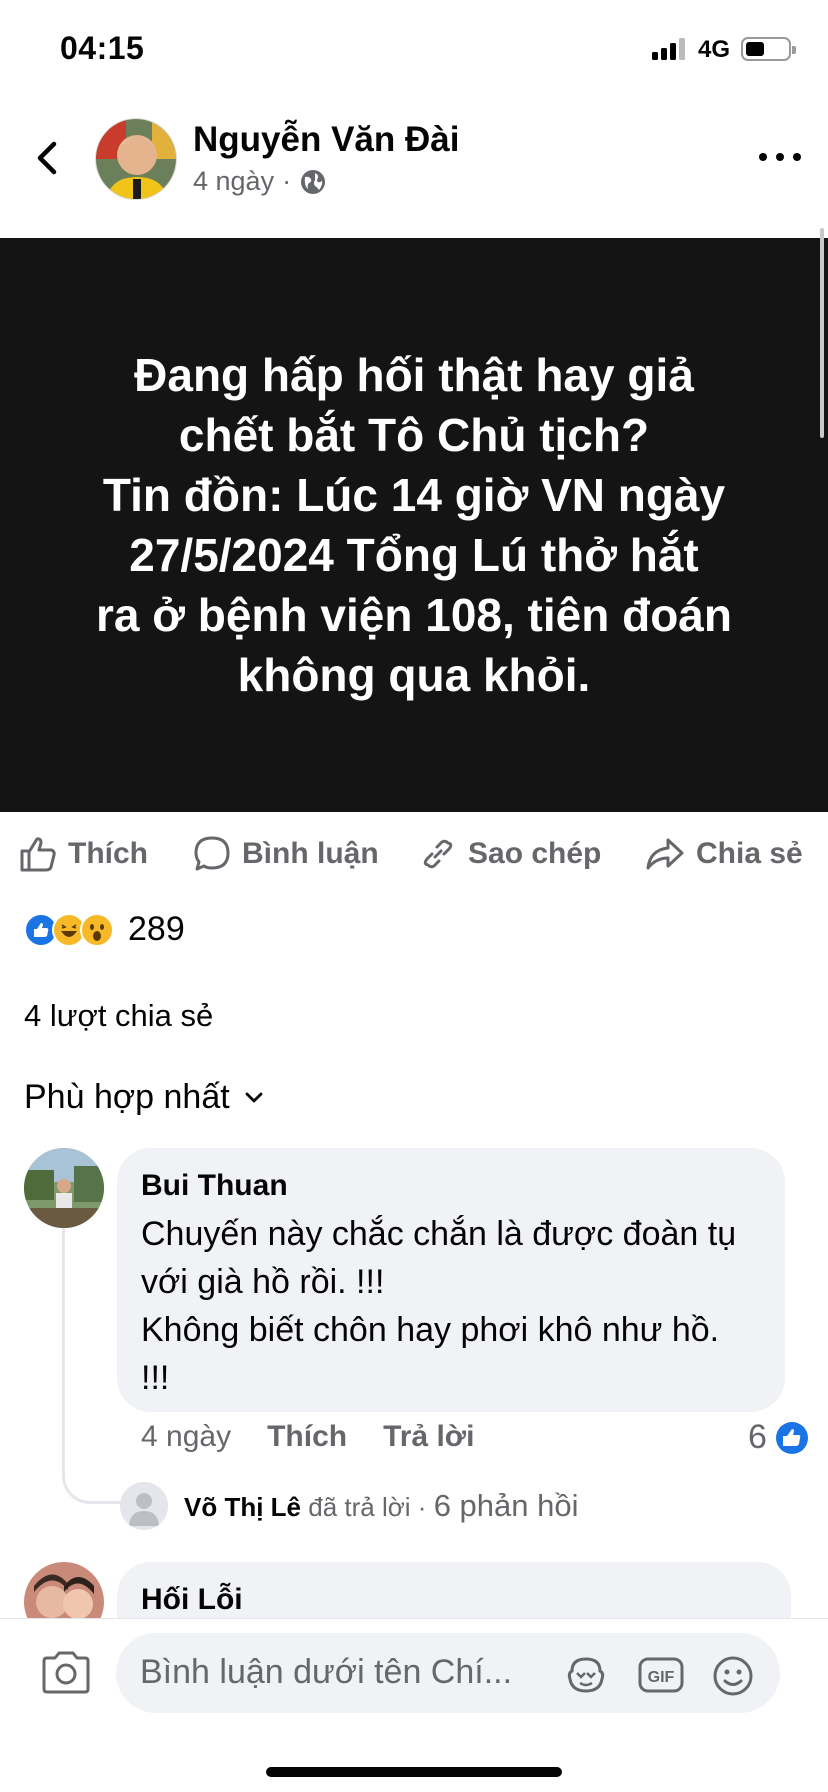 The image size is (828, 1792). I want to click on reaction-summary: 289, so click(104, 929).